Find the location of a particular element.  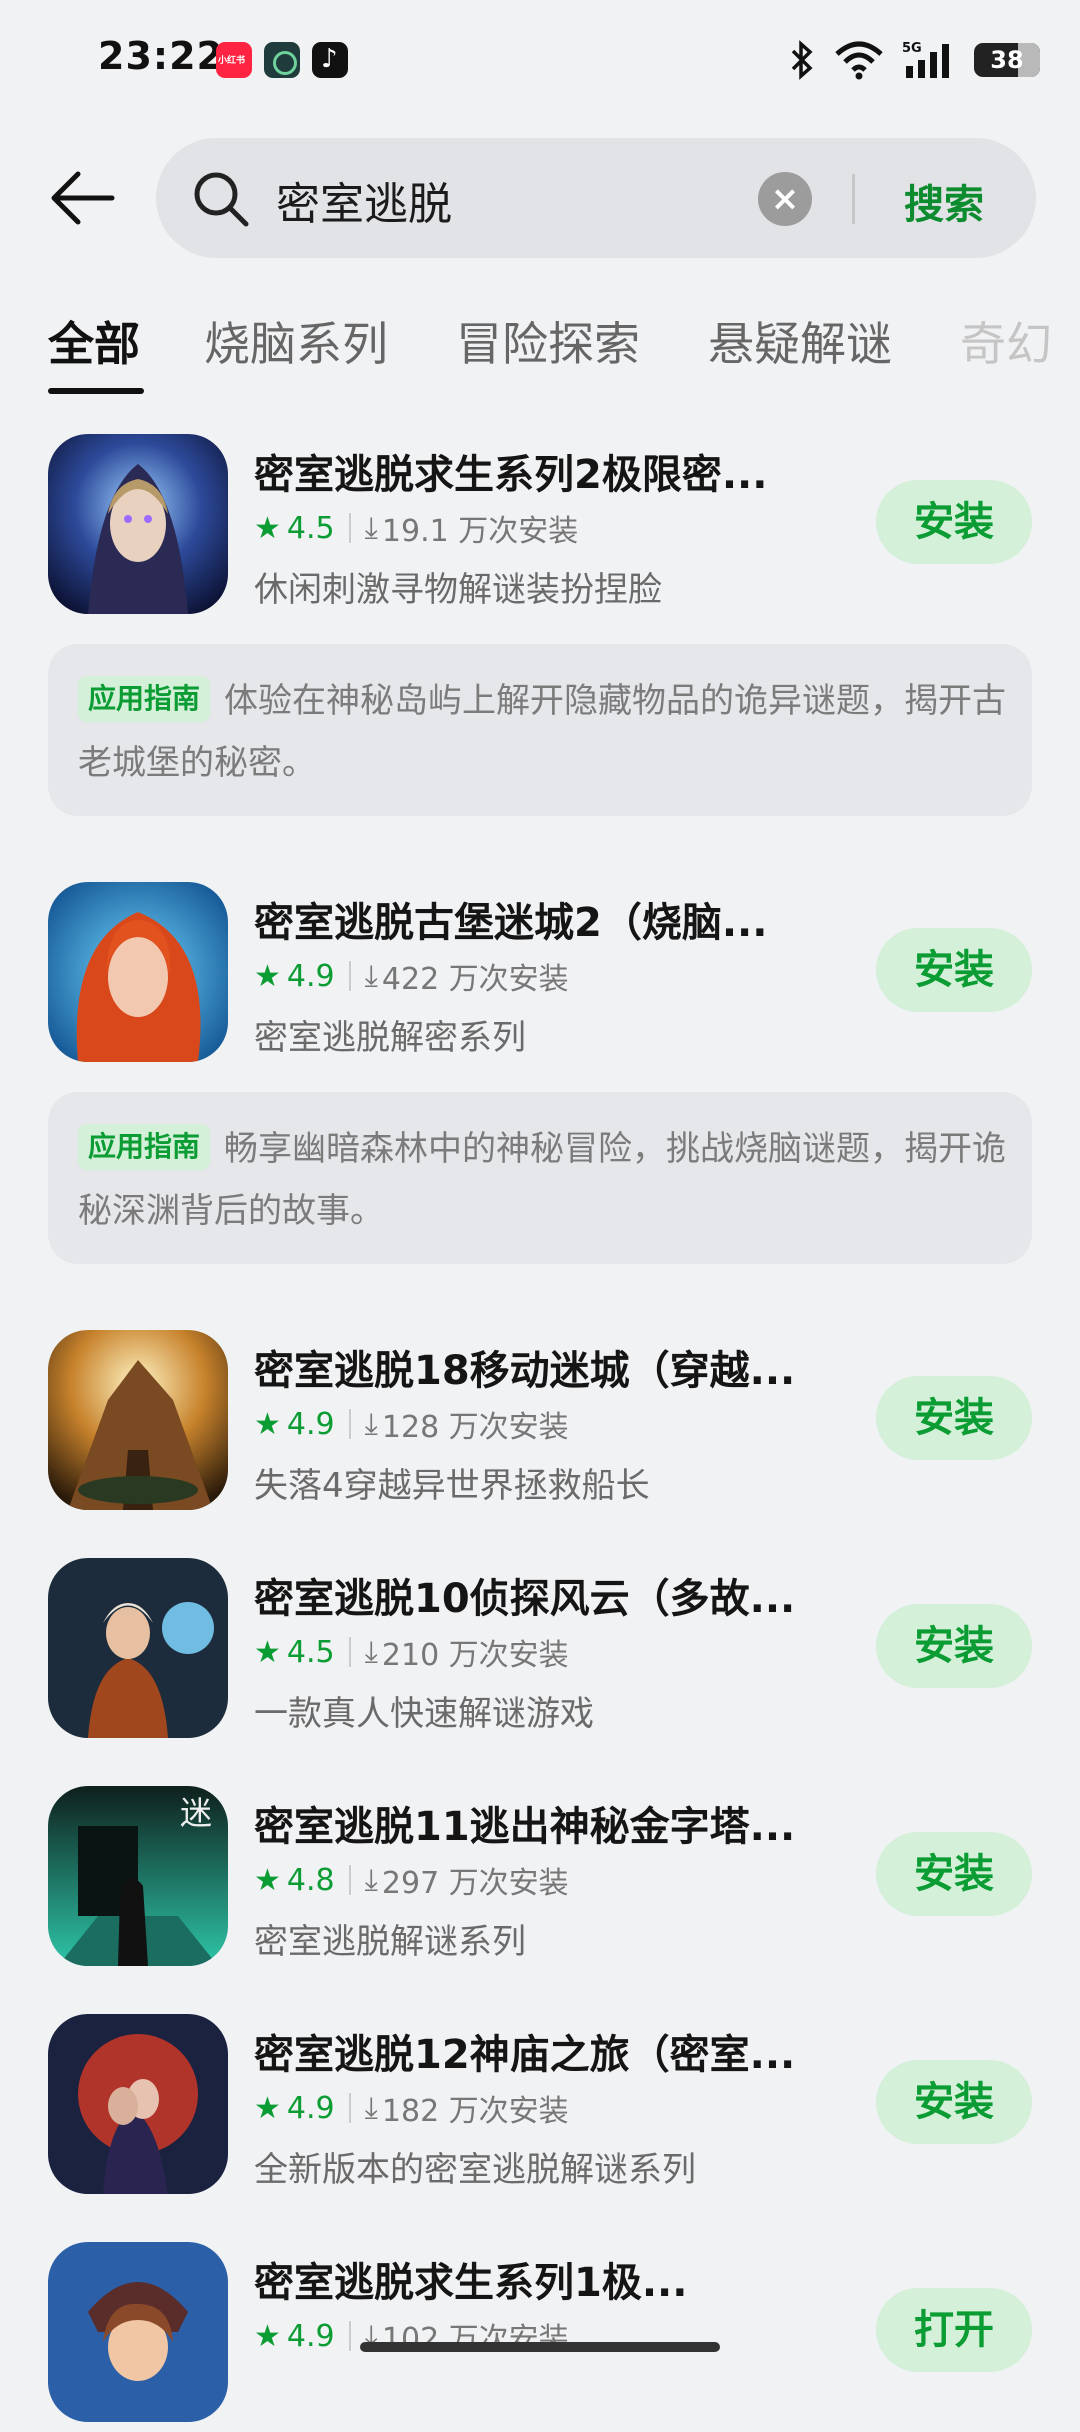

app-guide-card: 应用指南 畅享幽暗森林中的神秘冒险，挑战烧脑谜题，揭开诡秘深渊背后的故事。 is located at coordinates (540, 1178).